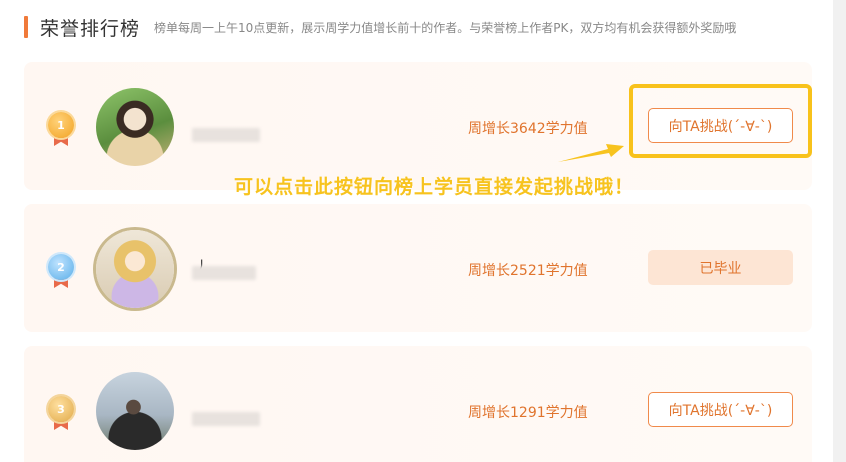  I want to click on rank-medal-icon: 3, so click(61, 413).